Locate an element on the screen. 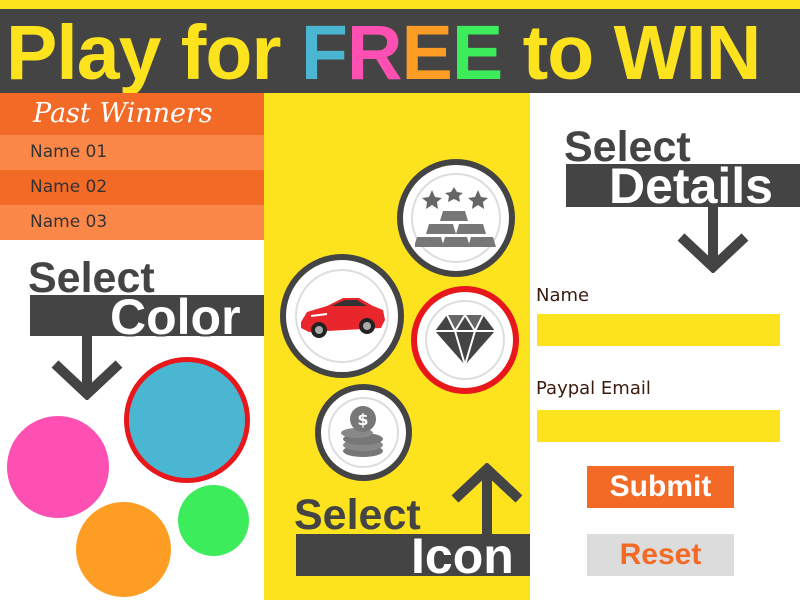  paypal-email-input is located at coordinates (658, 426).